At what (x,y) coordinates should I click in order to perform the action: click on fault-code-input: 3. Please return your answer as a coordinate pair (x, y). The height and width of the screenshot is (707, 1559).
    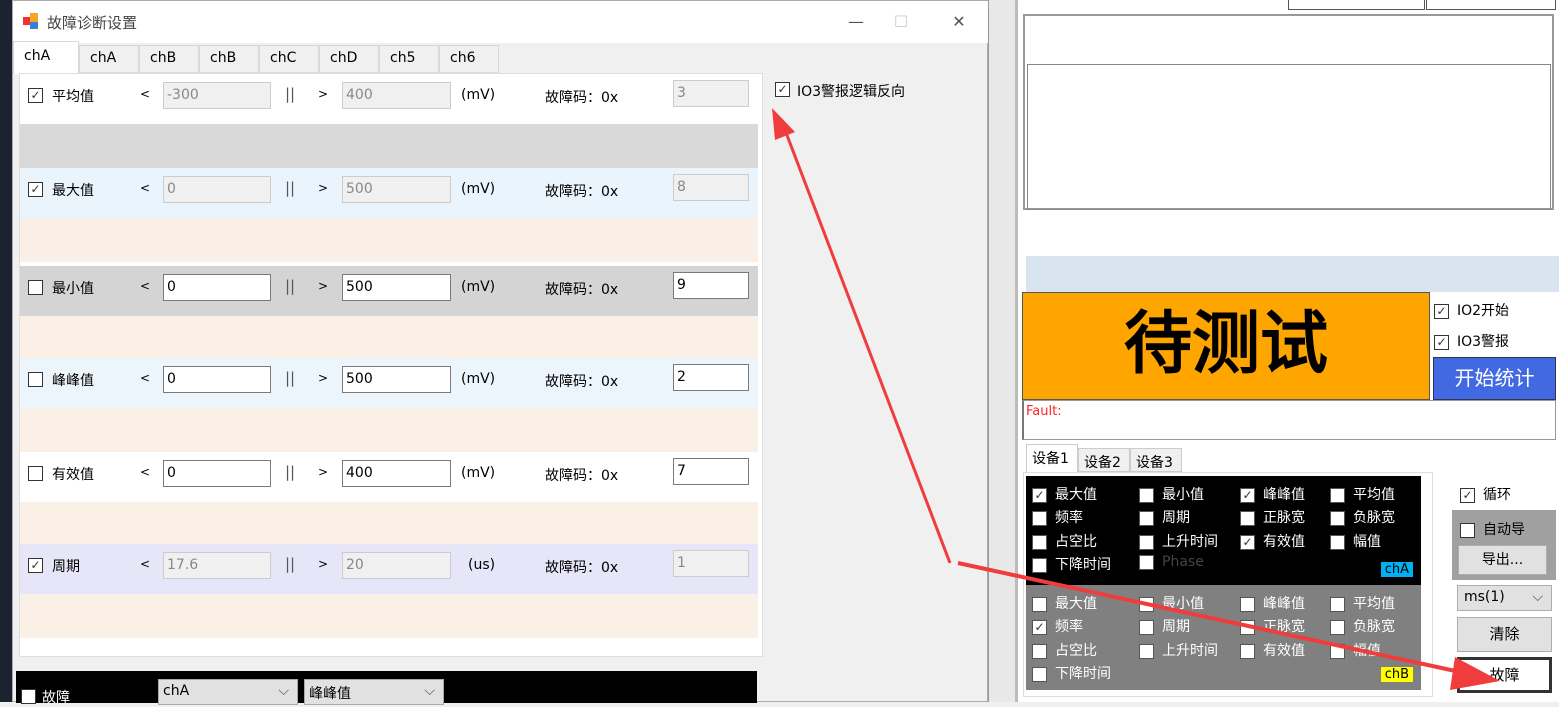
    Looking at the image, I should click on (711, 93).